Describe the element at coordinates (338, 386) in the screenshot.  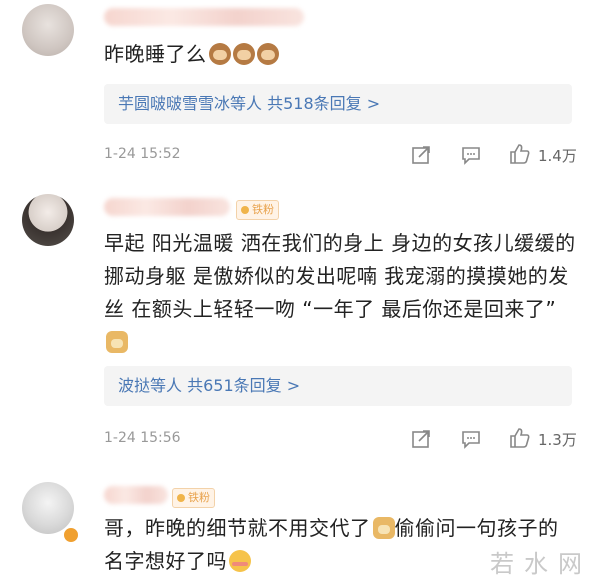
I see `reply-summary: 波挞等人 共651条回复 >` at that location.